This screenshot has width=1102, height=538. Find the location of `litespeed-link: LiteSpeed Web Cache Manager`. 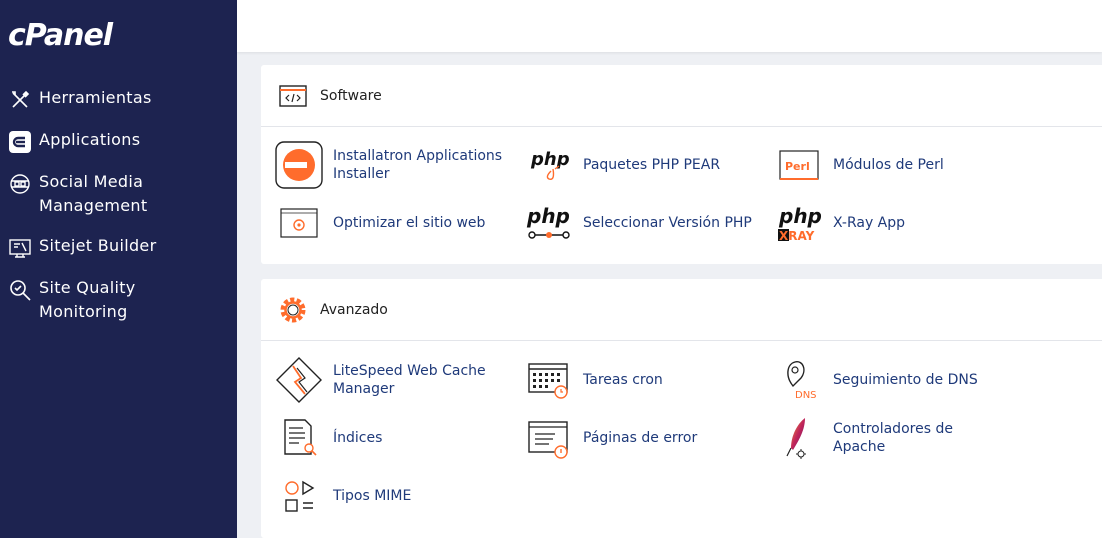

litespeed-link: LiteSpeed Web Cache Manager is located at coordinates (391, 380).